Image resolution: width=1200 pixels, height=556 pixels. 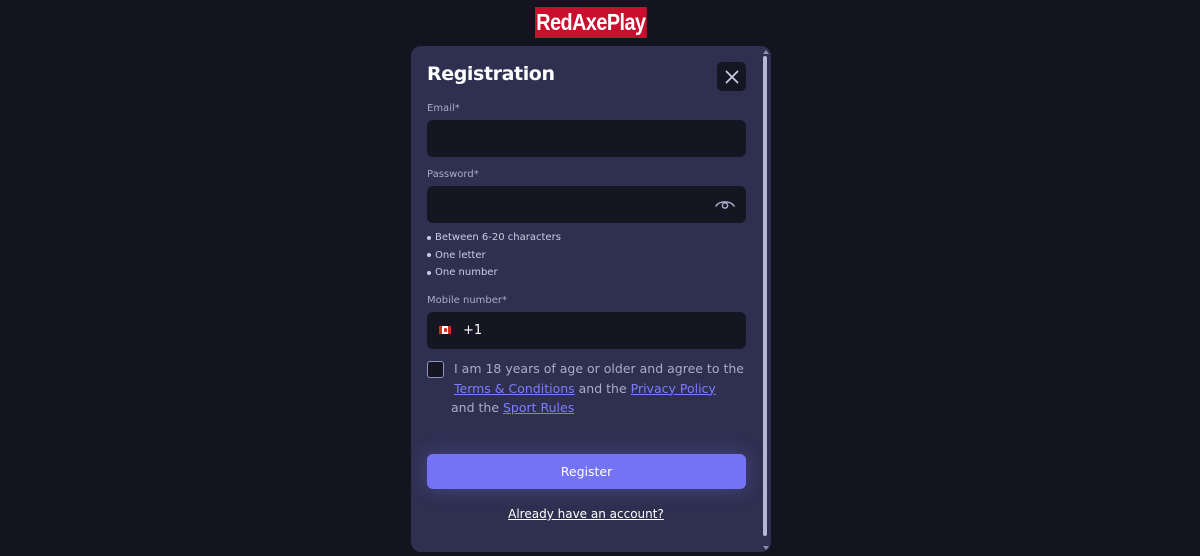 I want to click on age-agreement-checkbox, so click(x=435, y=369).